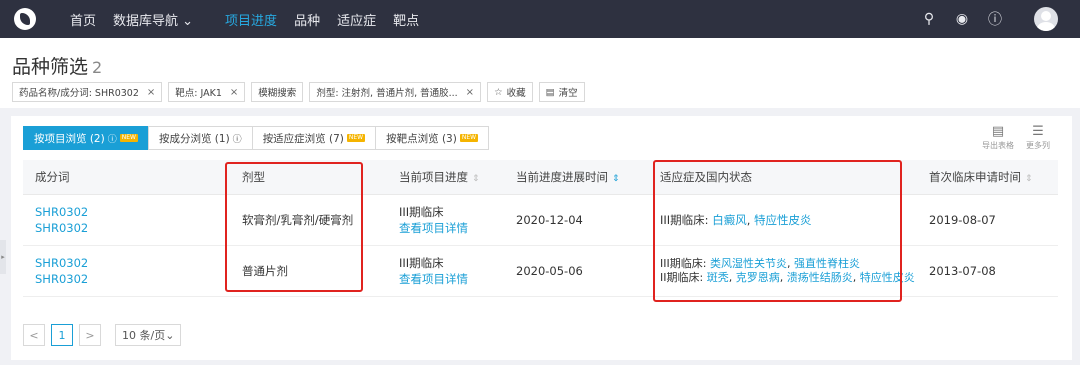 The height and width of the screenshot is (365, 1080). What do you see at coordinates (540, 19) in the screenshot?
I see `top-nav: 首页 数据库导航 ⌄ 项目进度 品种 适应症 靶点 ⚲ ◉ ⓘ` at bounding box center [540, 19].